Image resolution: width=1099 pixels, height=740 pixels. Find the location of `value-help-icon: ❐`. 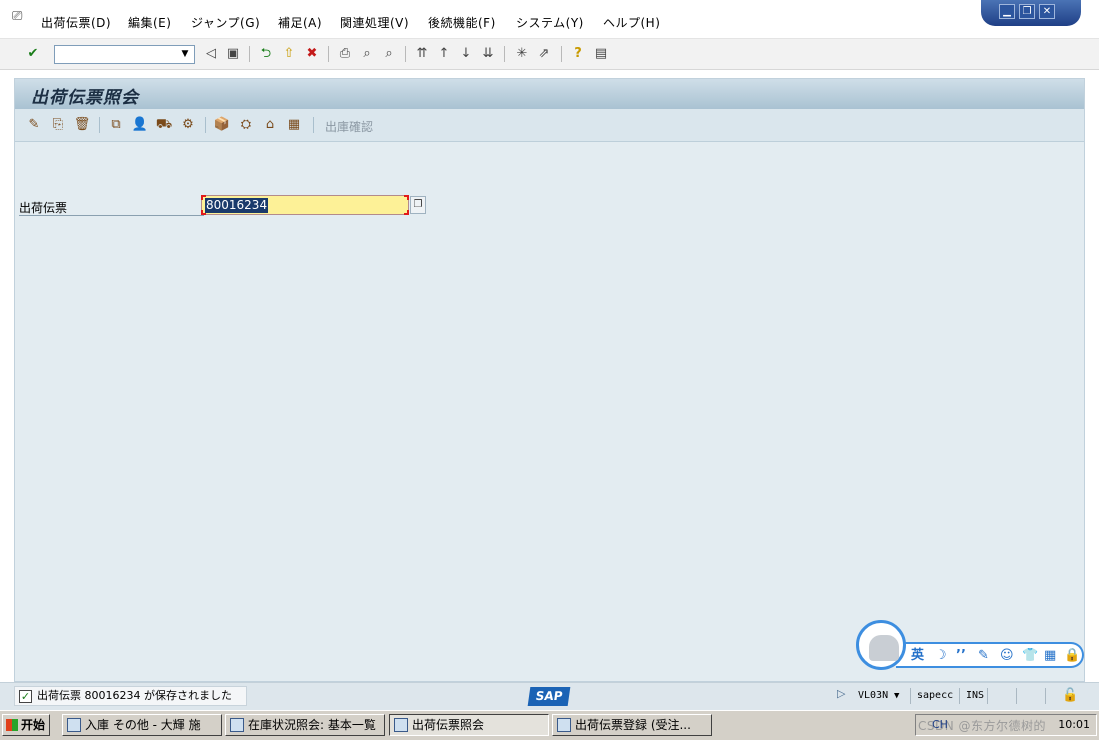

value-help-icon: ❐ is located at coordinates (418, 205).